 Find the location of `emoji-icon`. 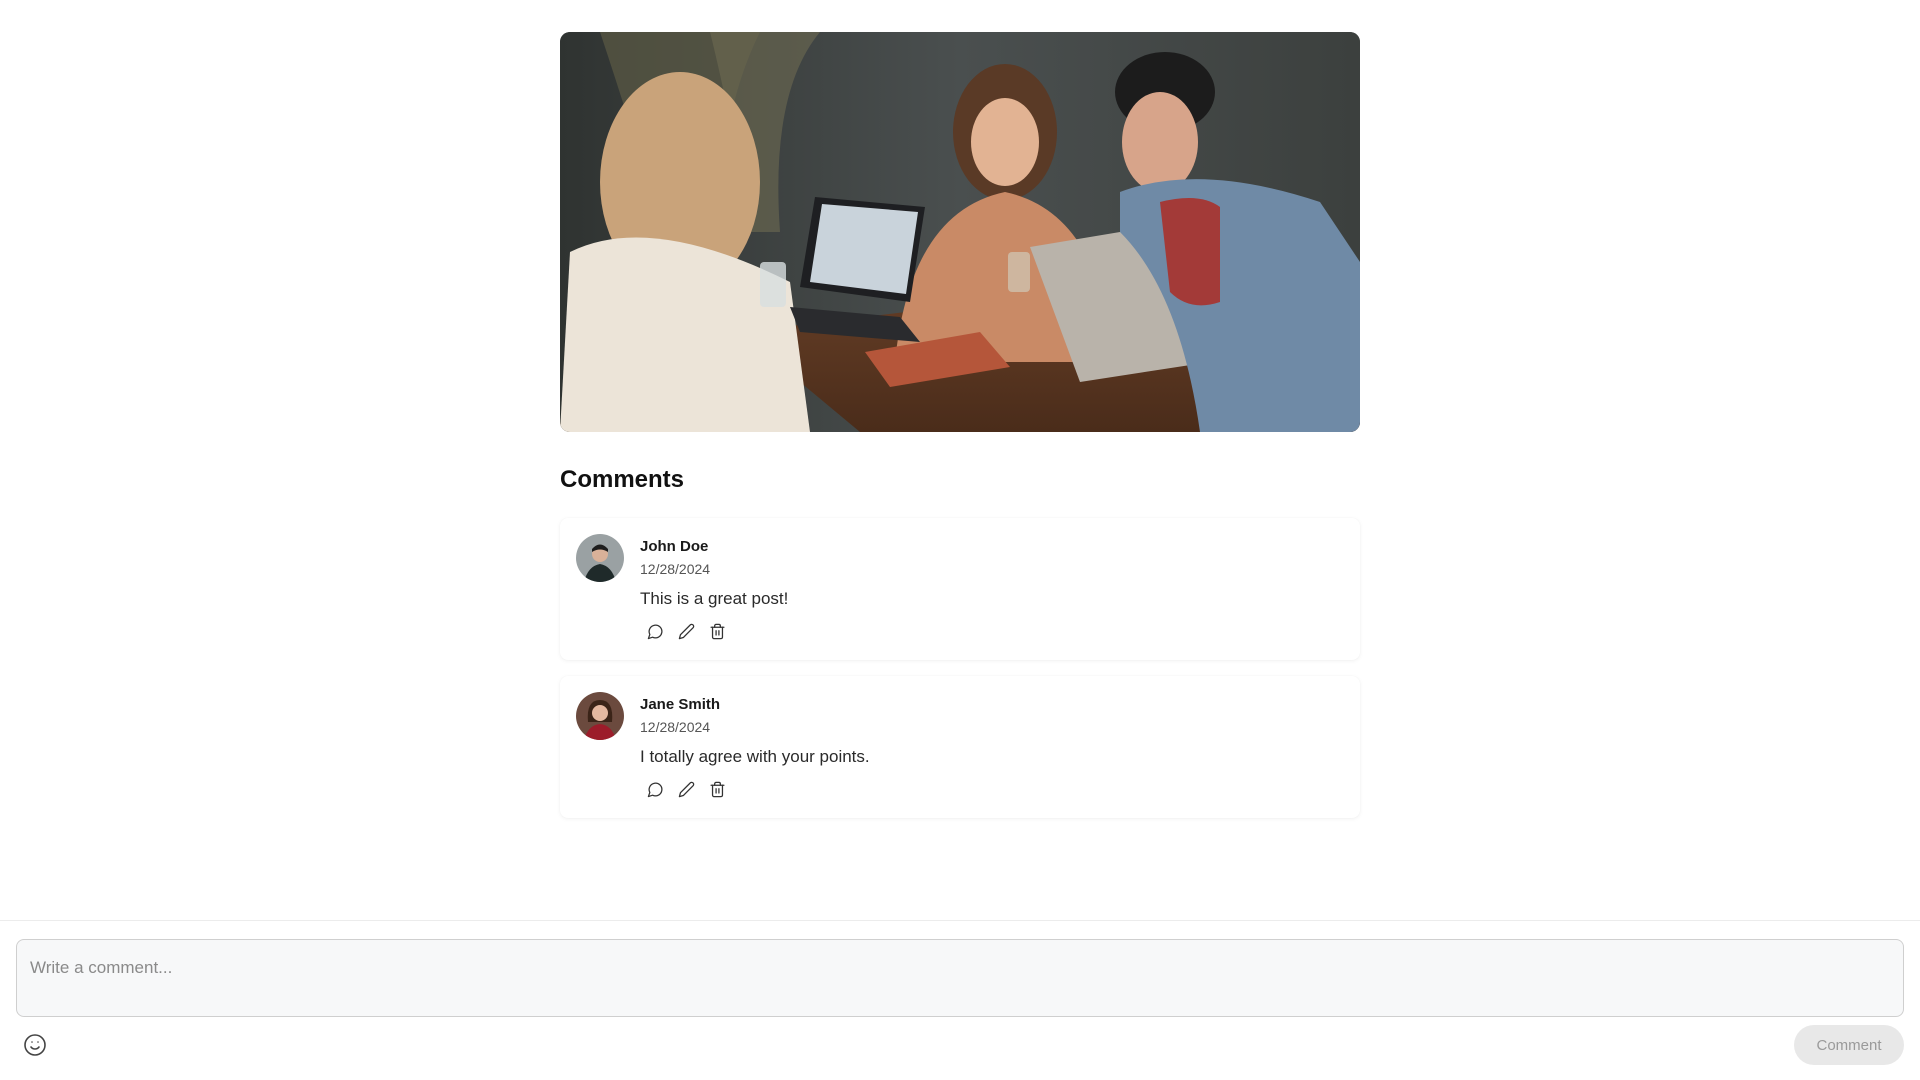

emoji-icon is located at coordinates (35, 1045).